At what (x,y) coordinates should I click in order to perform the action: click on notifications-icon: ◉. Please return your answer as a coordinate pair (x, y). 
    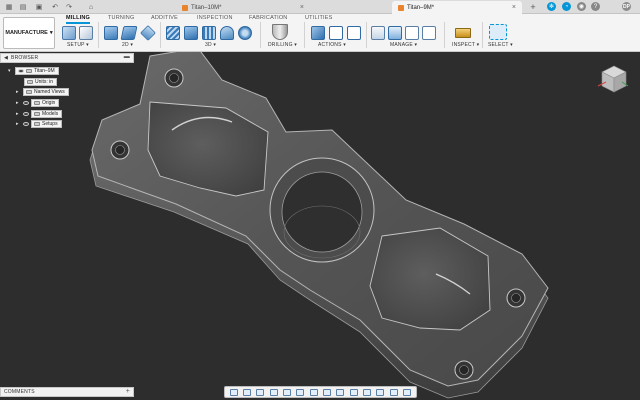
    Looking at the image, I should click on (581, 6).